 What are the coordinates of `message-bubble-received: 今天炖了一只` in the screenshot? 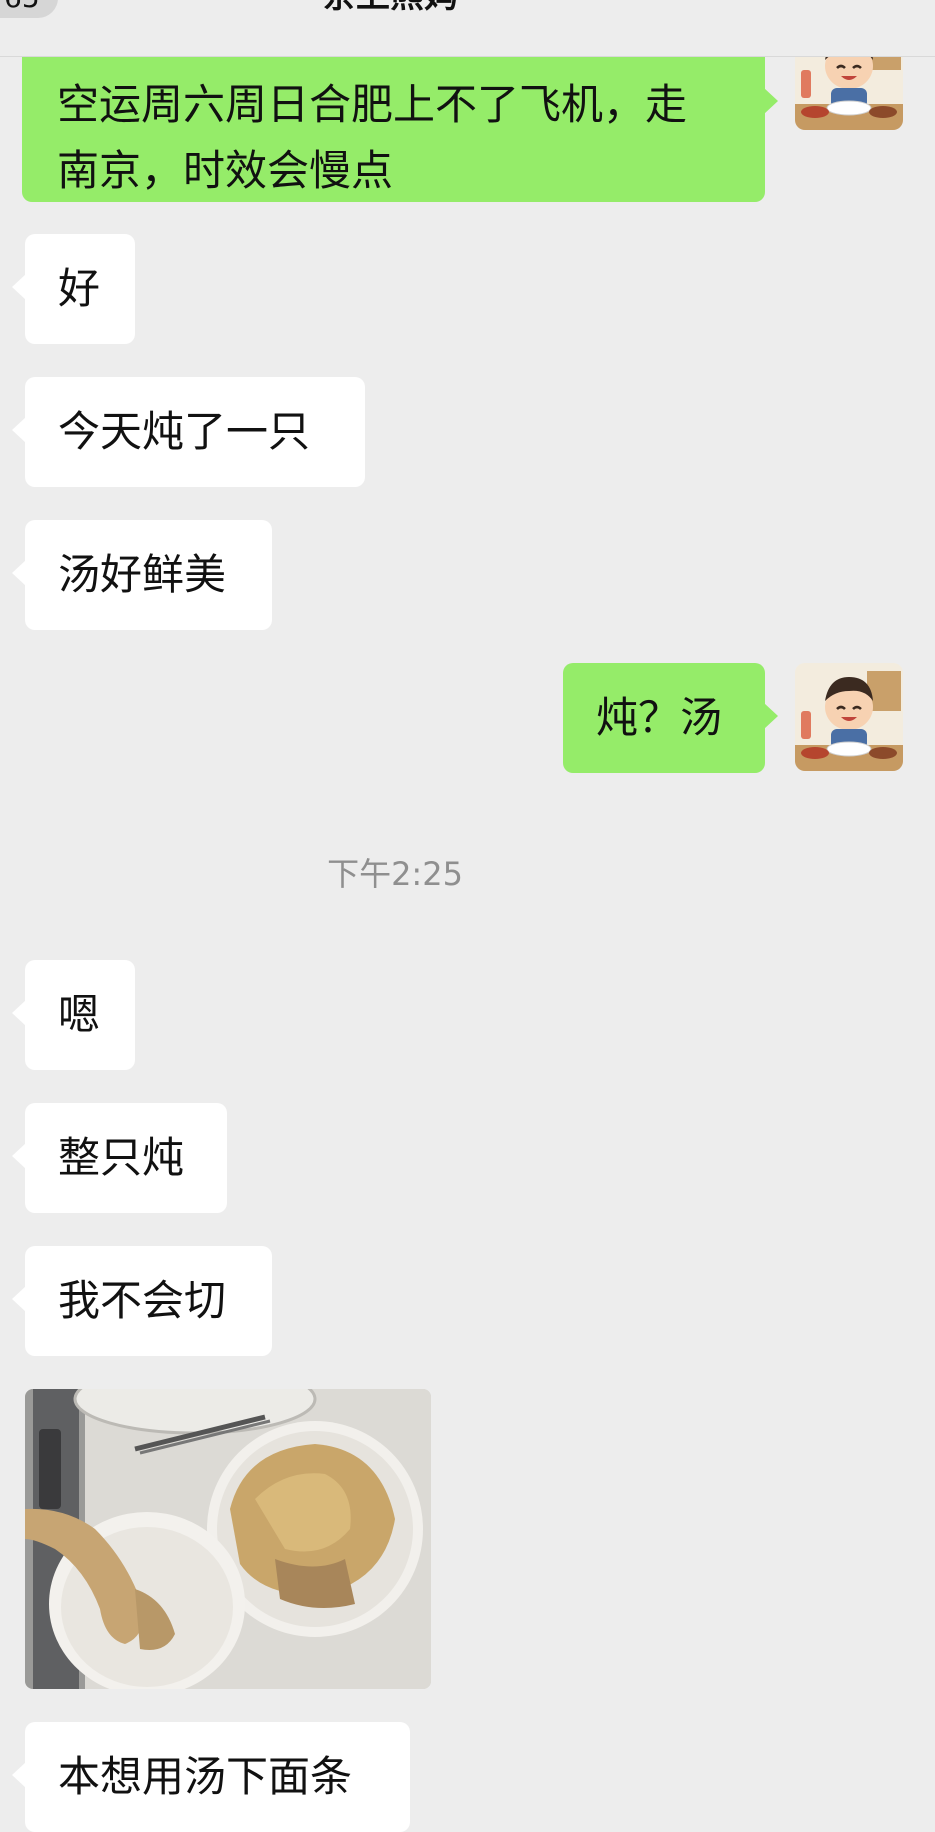 It's located at (188, 432).